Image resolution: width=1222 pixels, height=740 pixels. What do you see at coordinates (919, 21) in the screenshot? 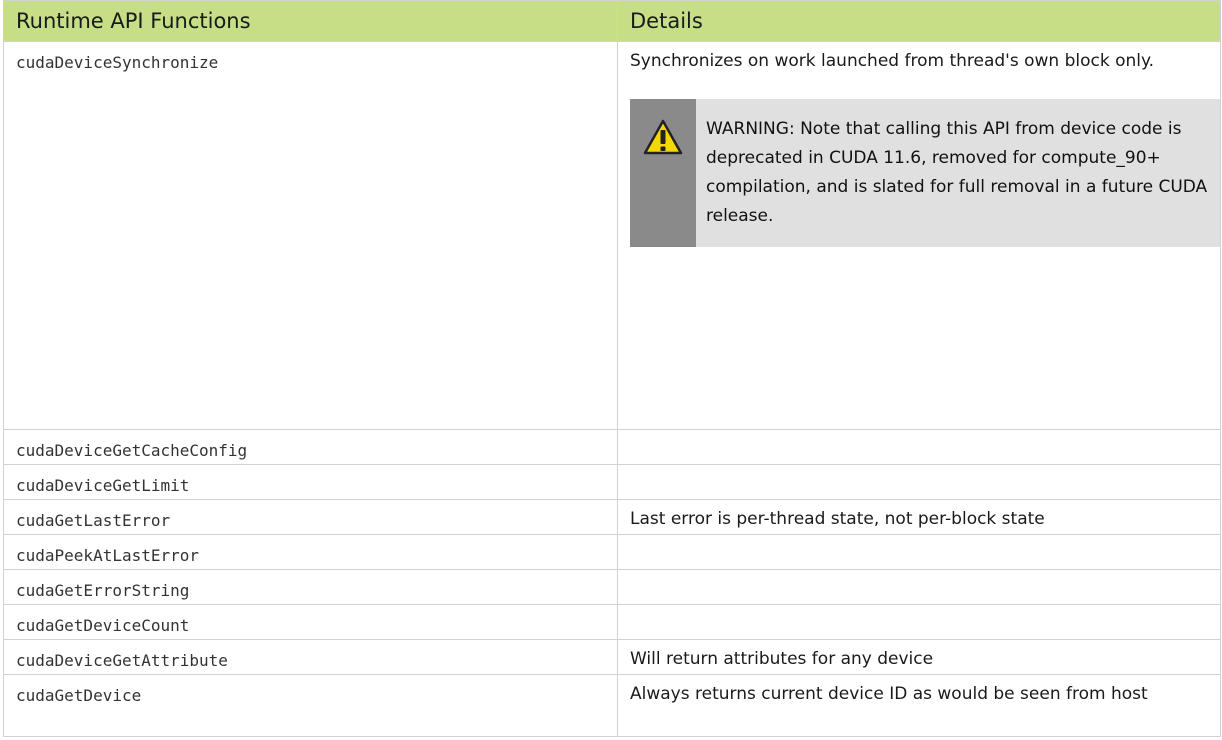
I see `header-details: Details` at bounding box center [919, 21].